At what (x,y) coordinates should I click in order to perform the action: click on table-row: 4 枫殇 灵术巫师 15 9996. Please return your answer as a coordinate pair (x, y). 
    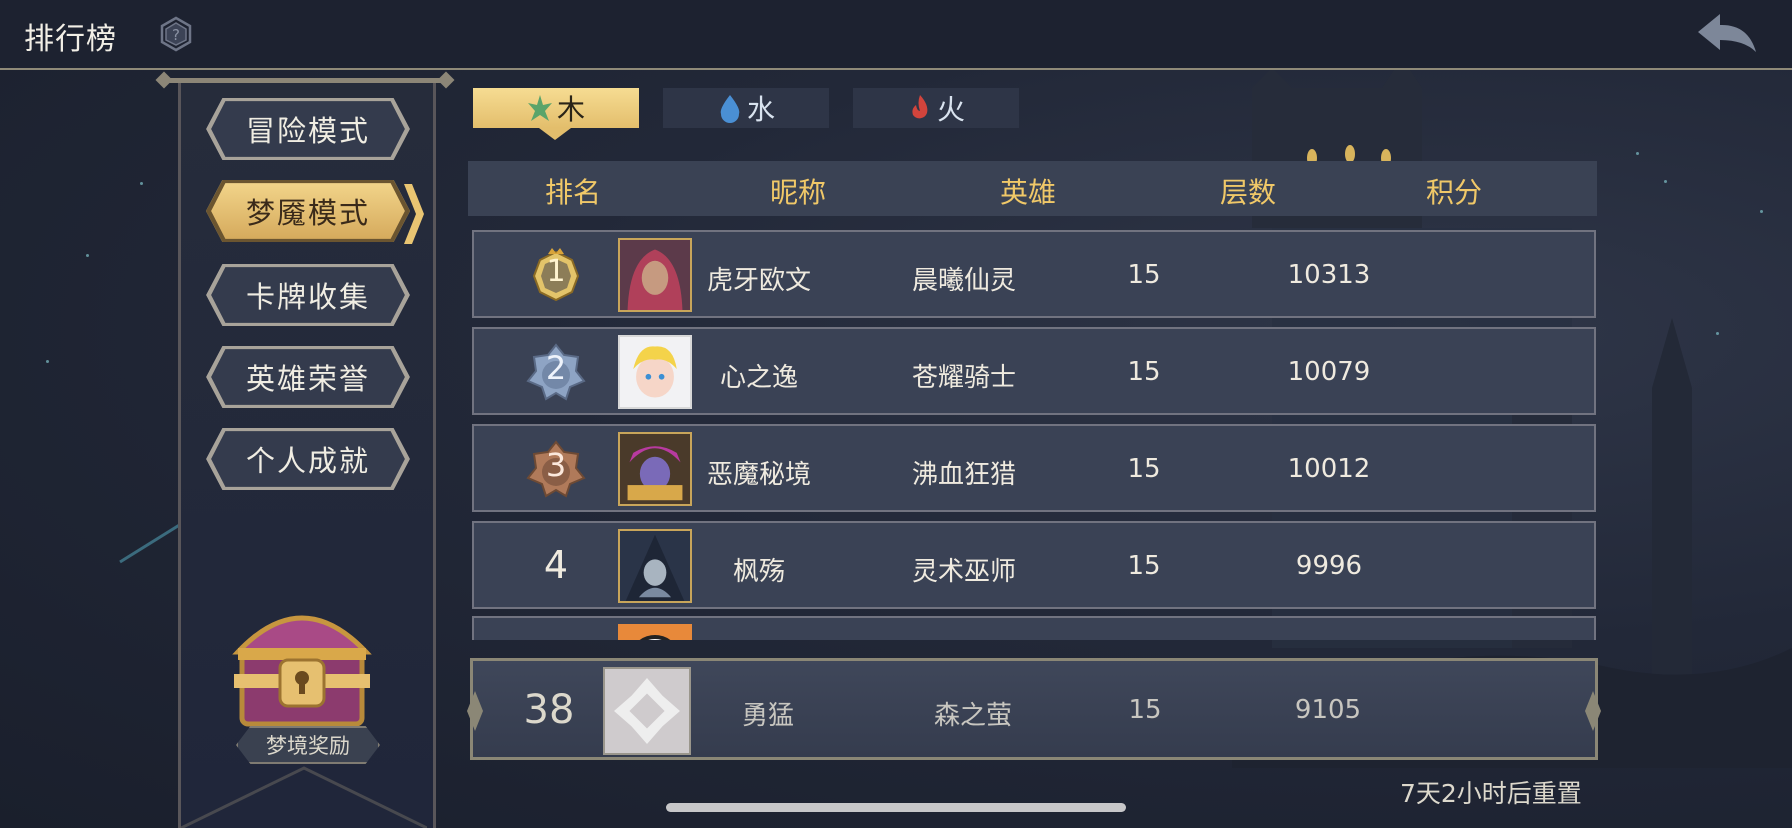
    Looking at the image, I should click on (1034, 565).